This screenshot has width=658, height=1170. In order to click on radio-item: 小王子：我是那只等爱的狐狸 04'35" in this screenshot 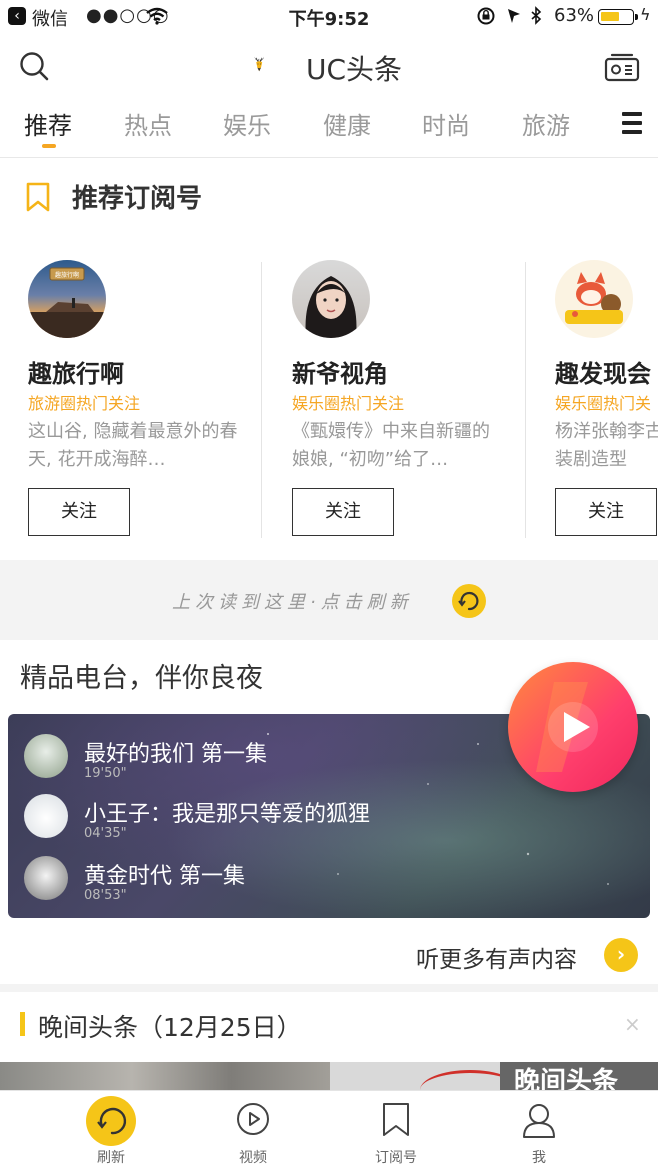, I will do `click(304, 816)`.